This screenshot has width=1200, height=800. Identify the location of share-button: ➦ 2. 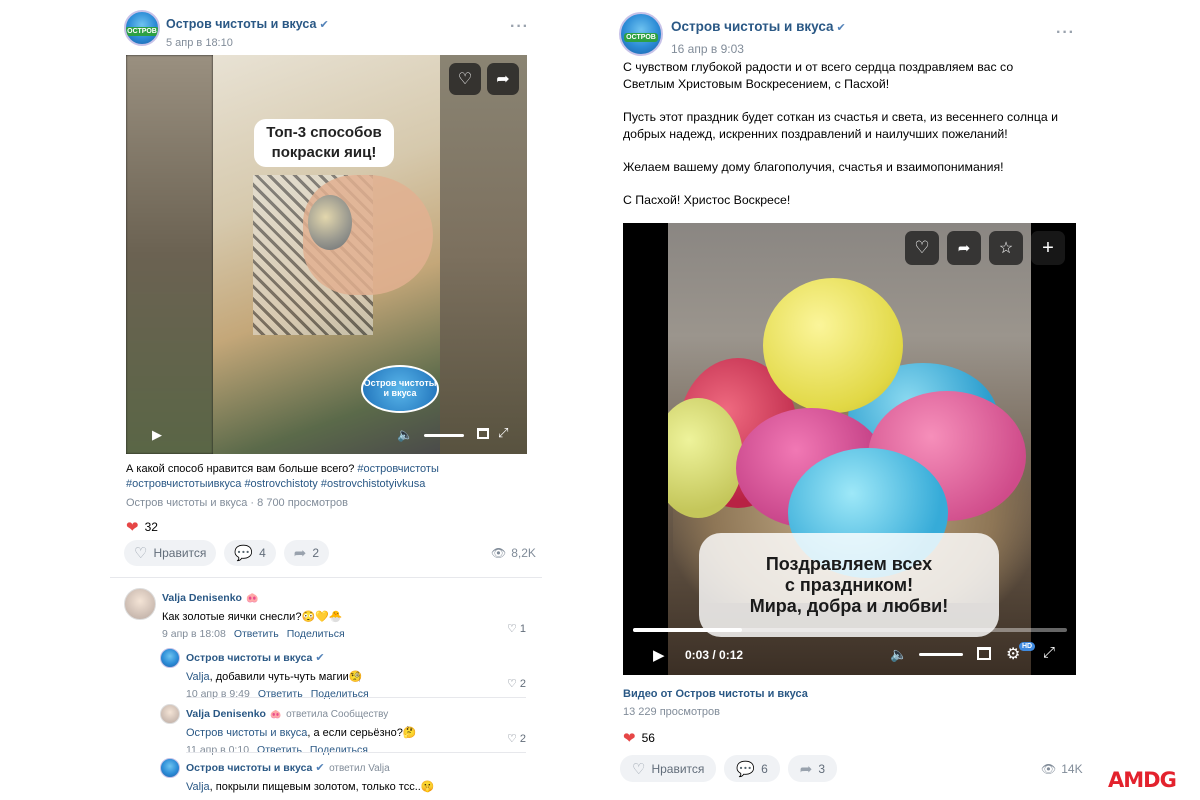
(306, 553).